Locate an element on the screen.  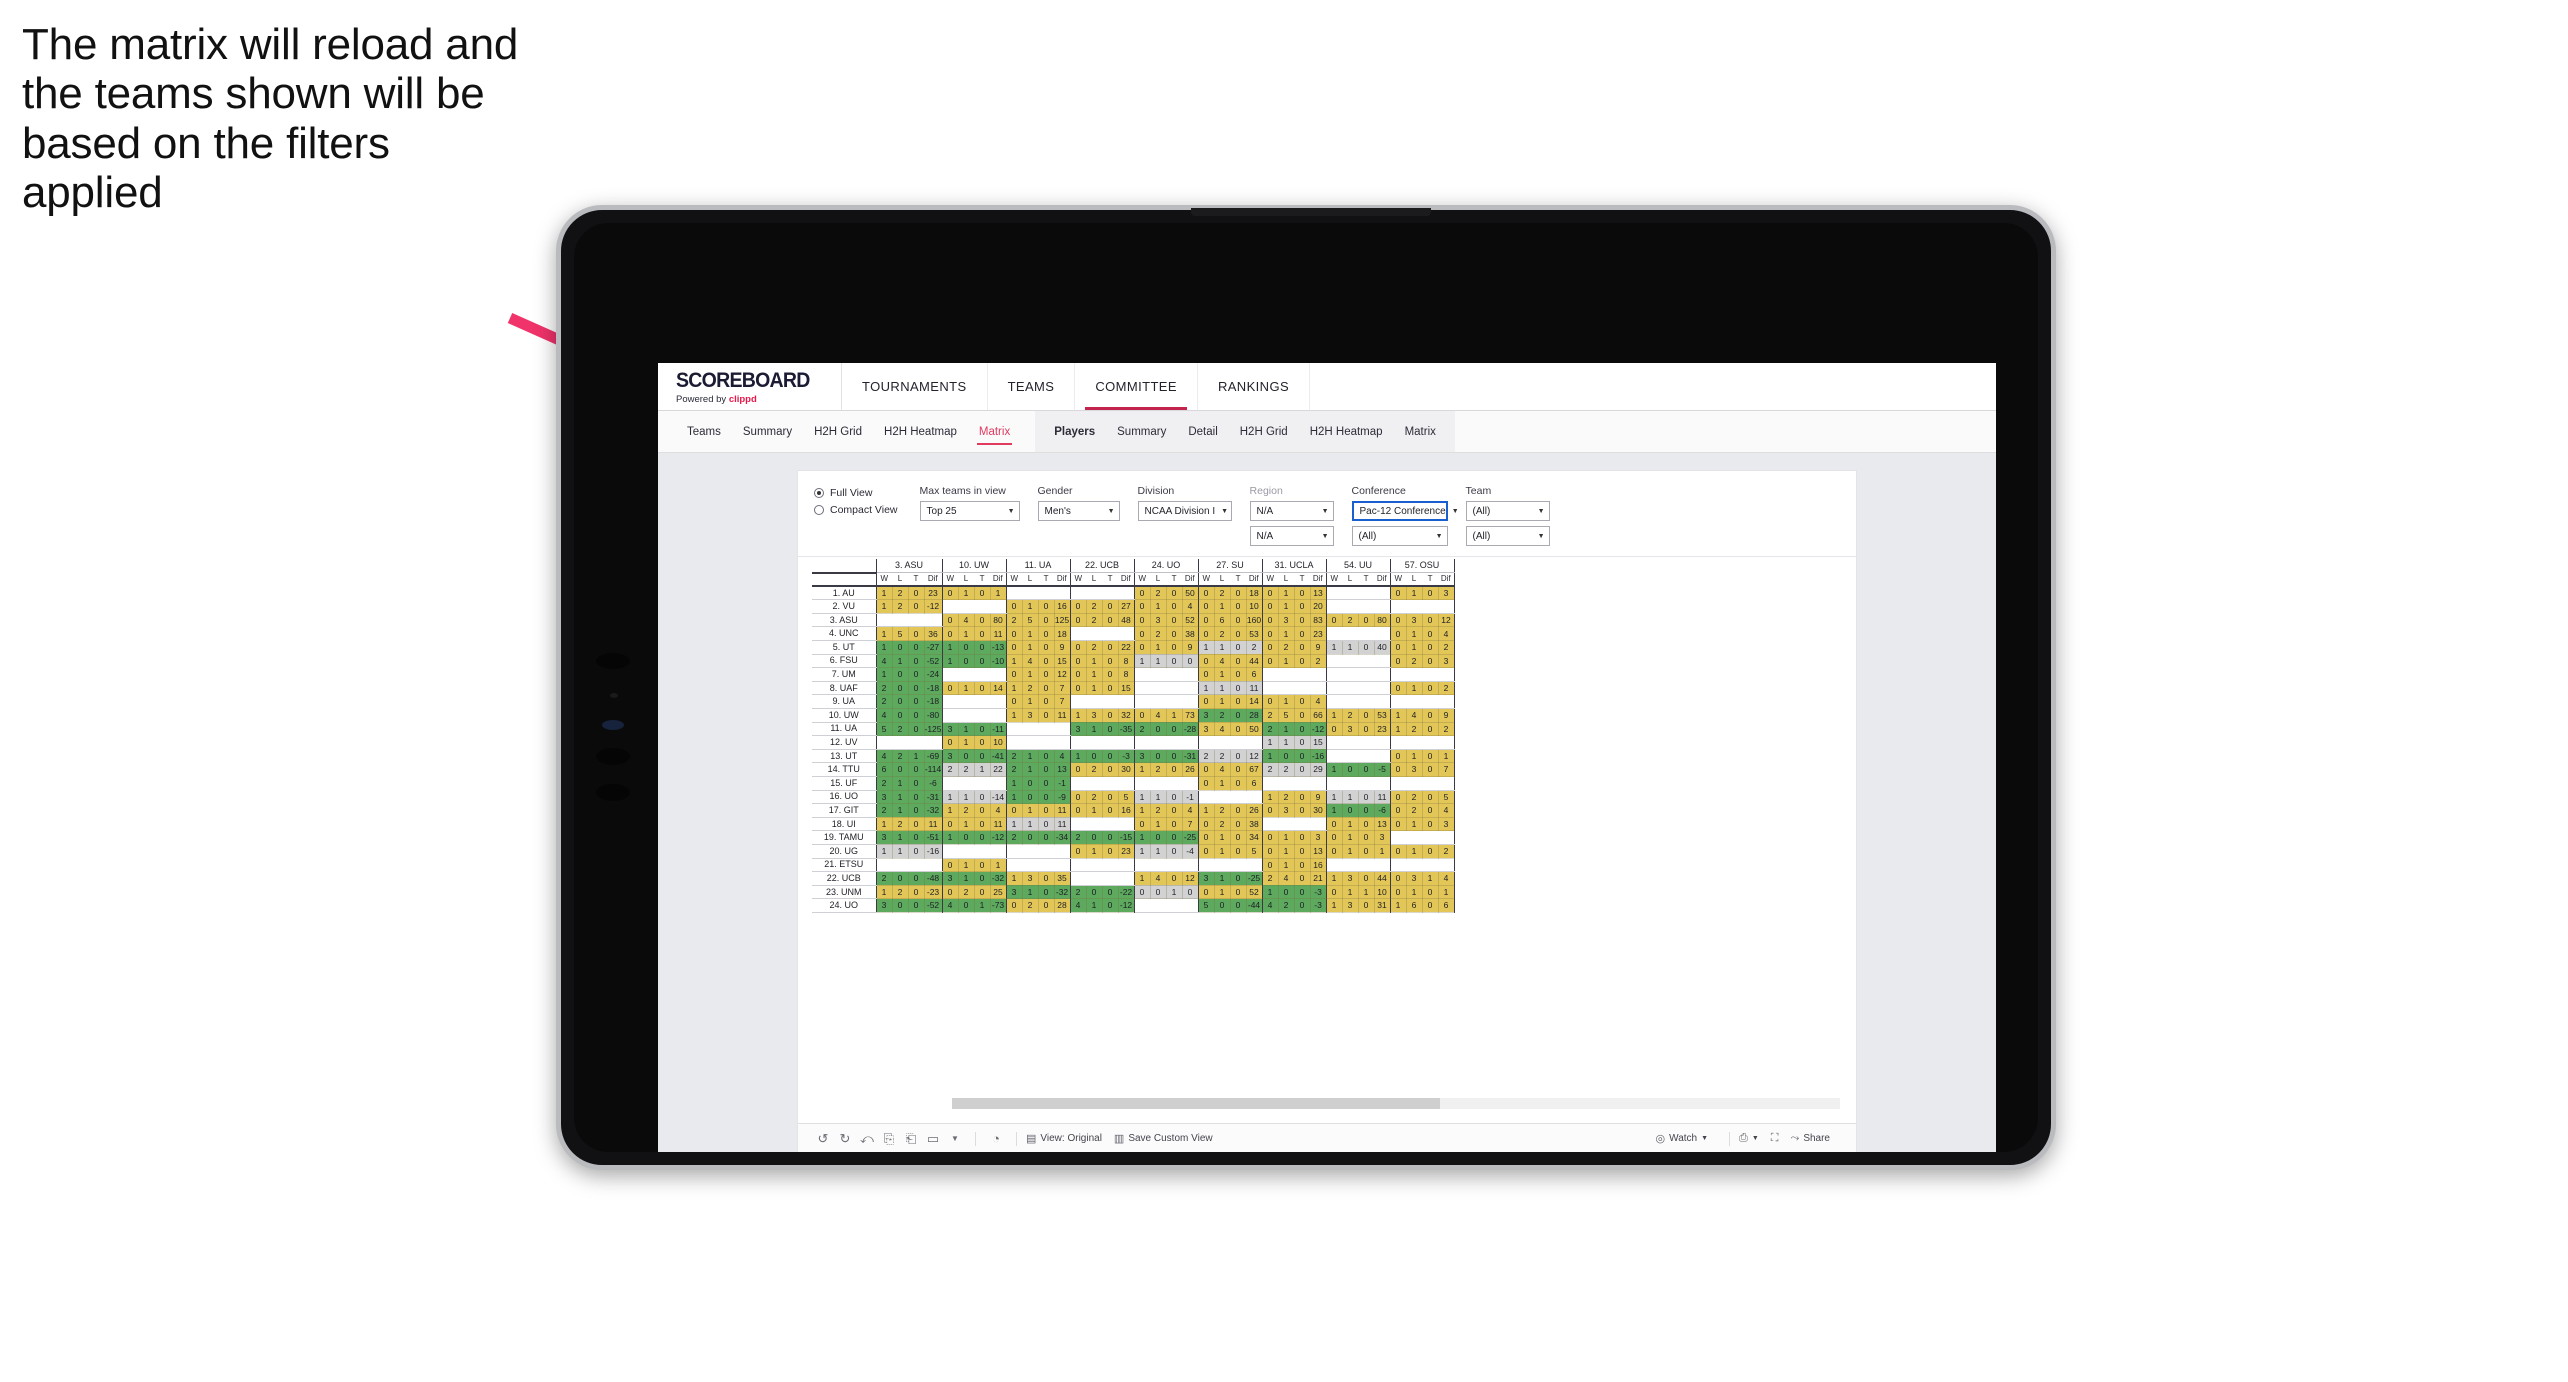
chevron-down-icon: ▼ is located at coordinates (955, 1138).